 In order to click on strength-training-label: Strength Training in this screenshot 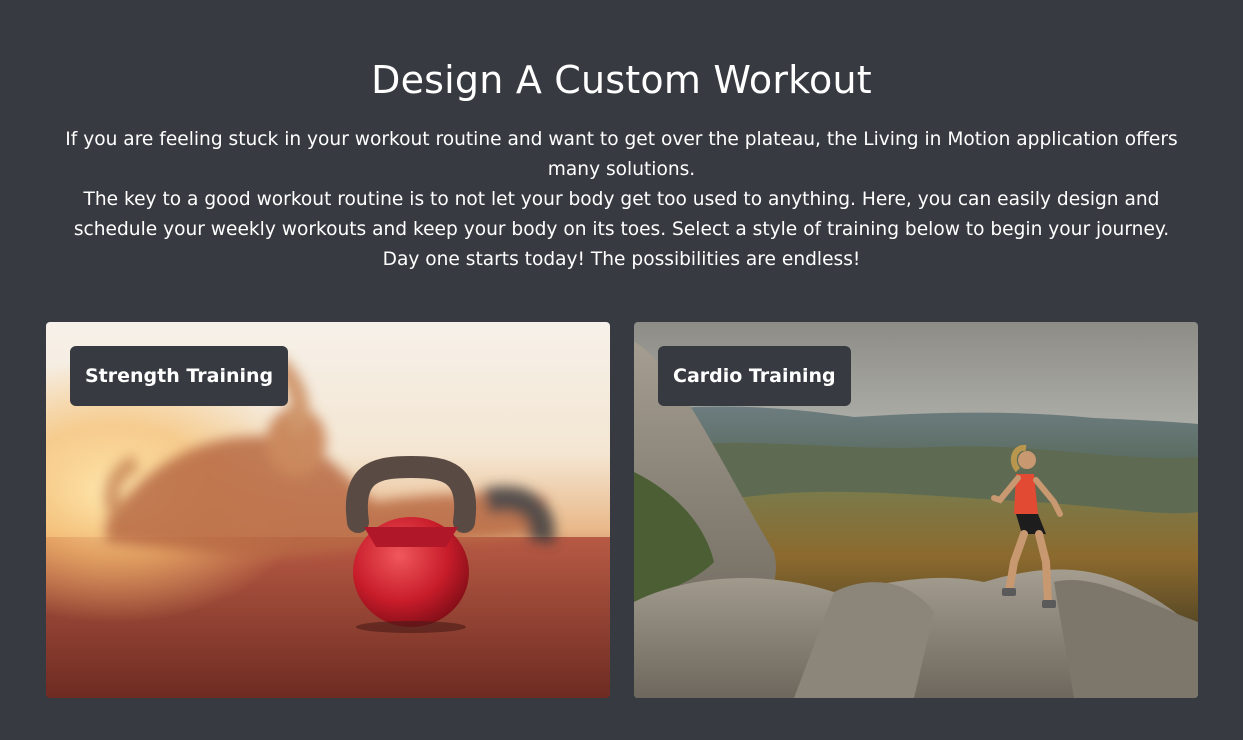, I will do `click(179, 376)`.